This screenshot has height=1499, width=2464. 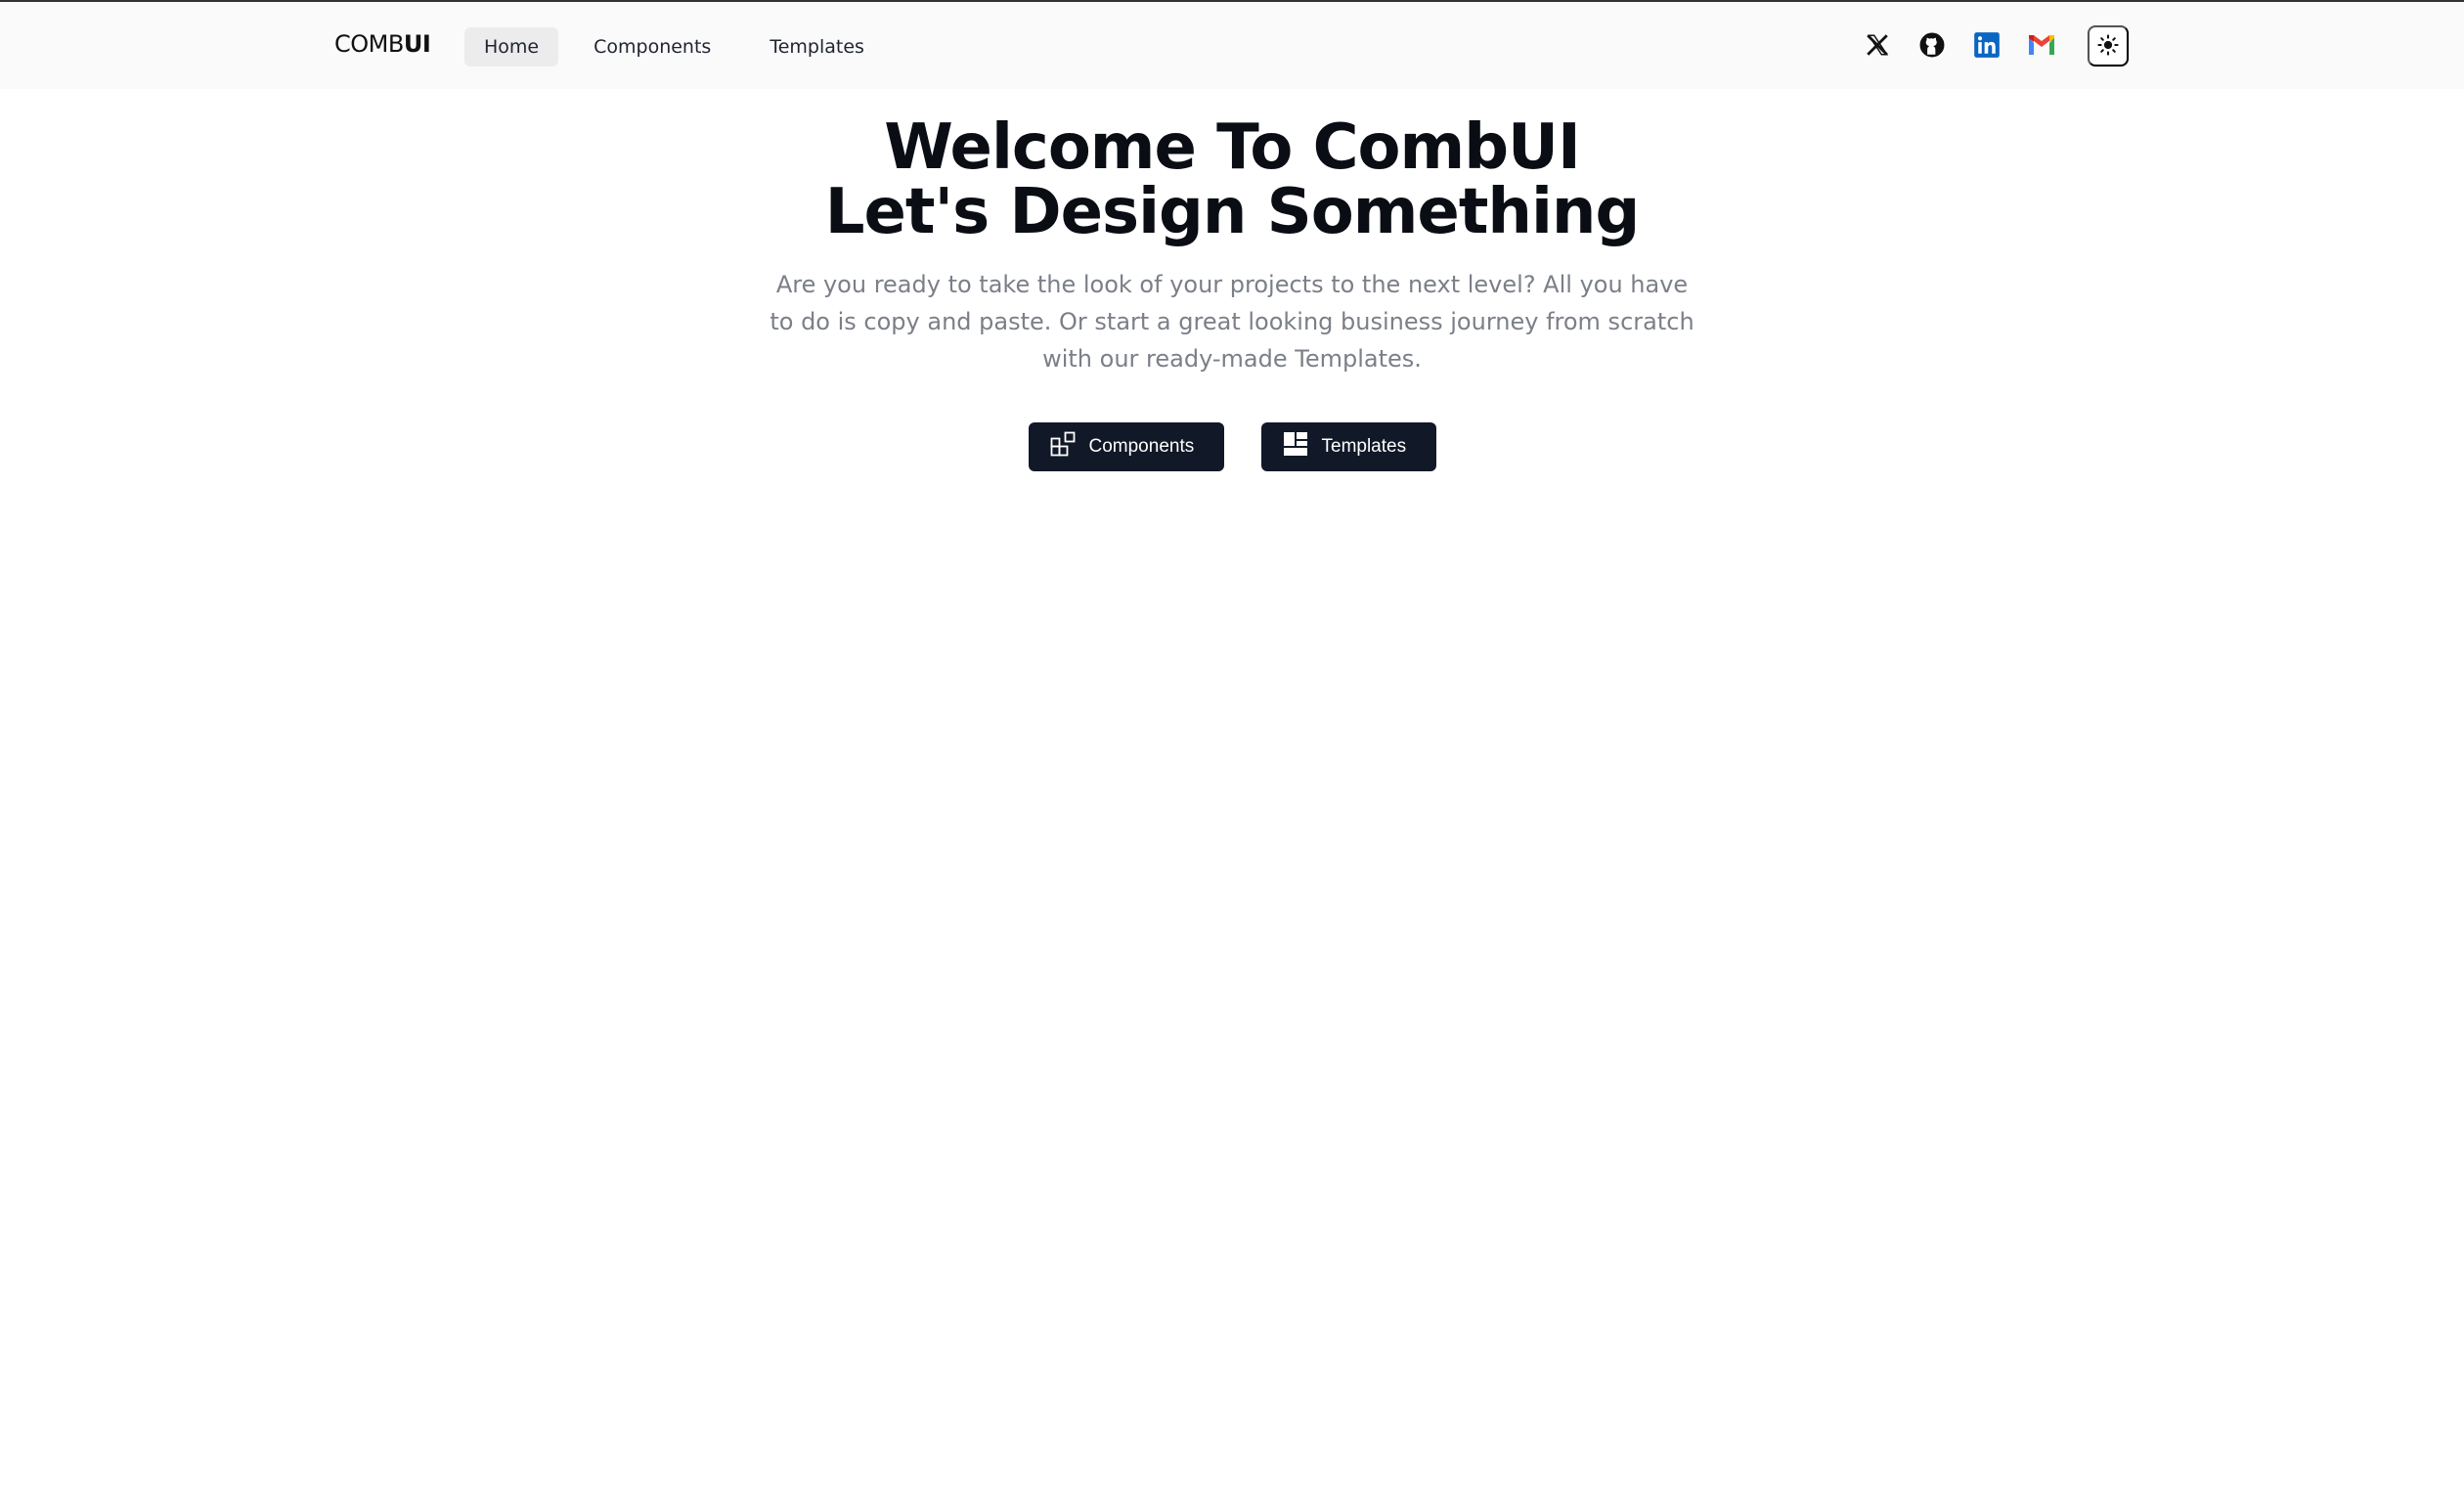 What do you see at coordinates (1364, 446) in the screenshot?
I see `templates-button-label: Templates` at bounding box center [1364, 446].